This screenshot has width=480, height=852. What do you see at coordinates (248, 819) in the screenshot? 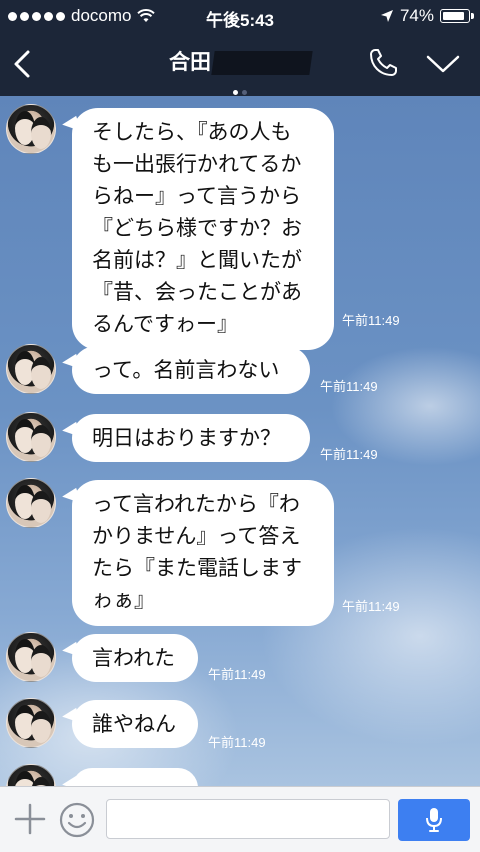
I see `message-input` at bounding box center [248, 819].